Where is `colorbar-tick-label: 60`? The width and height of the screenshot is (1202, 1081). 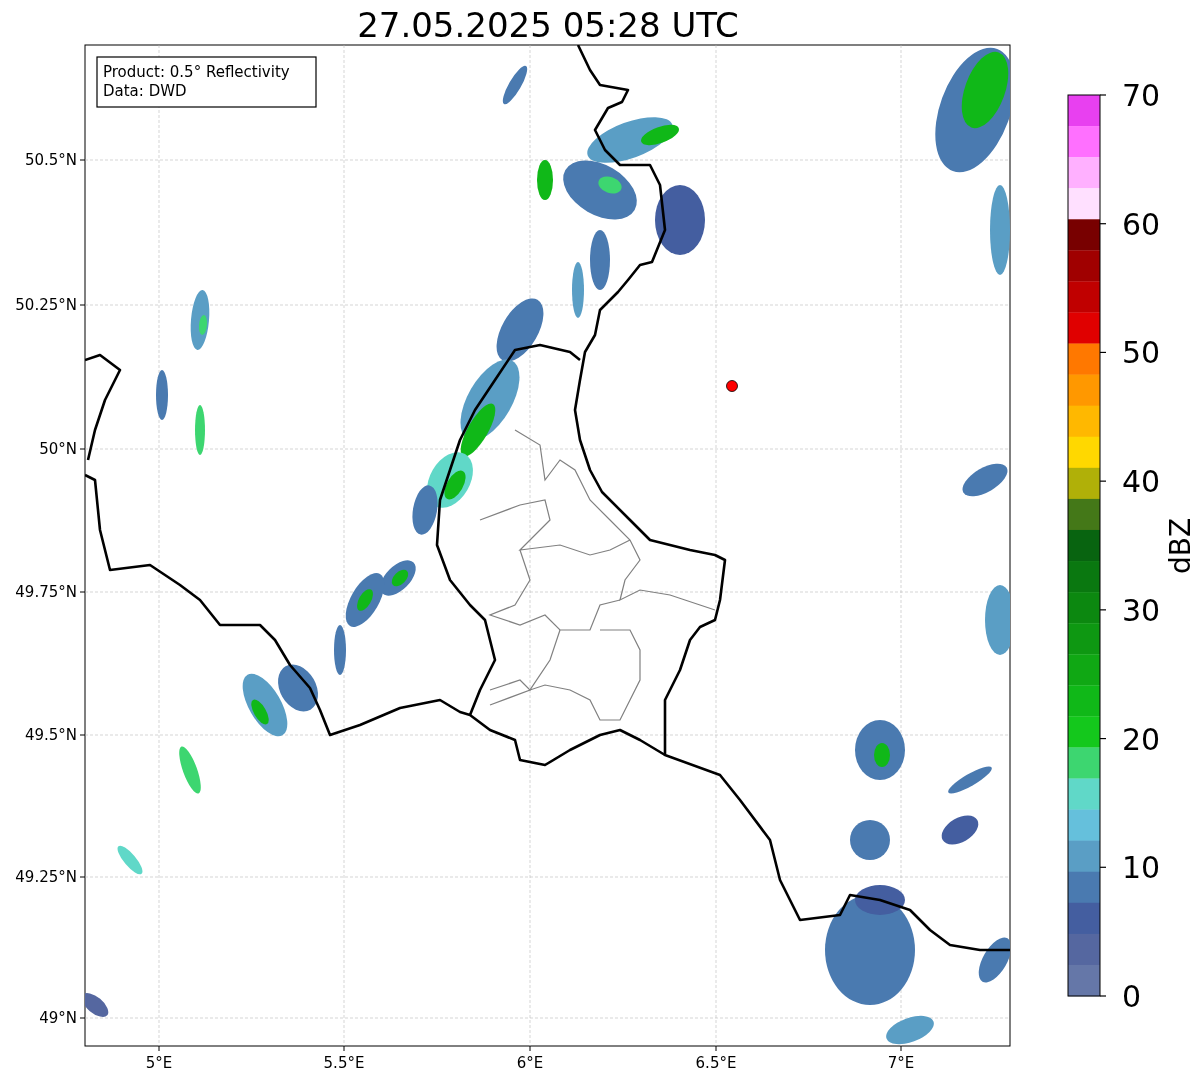 colorbar-tick-label: 60 is located at coordinates (1141, 224).